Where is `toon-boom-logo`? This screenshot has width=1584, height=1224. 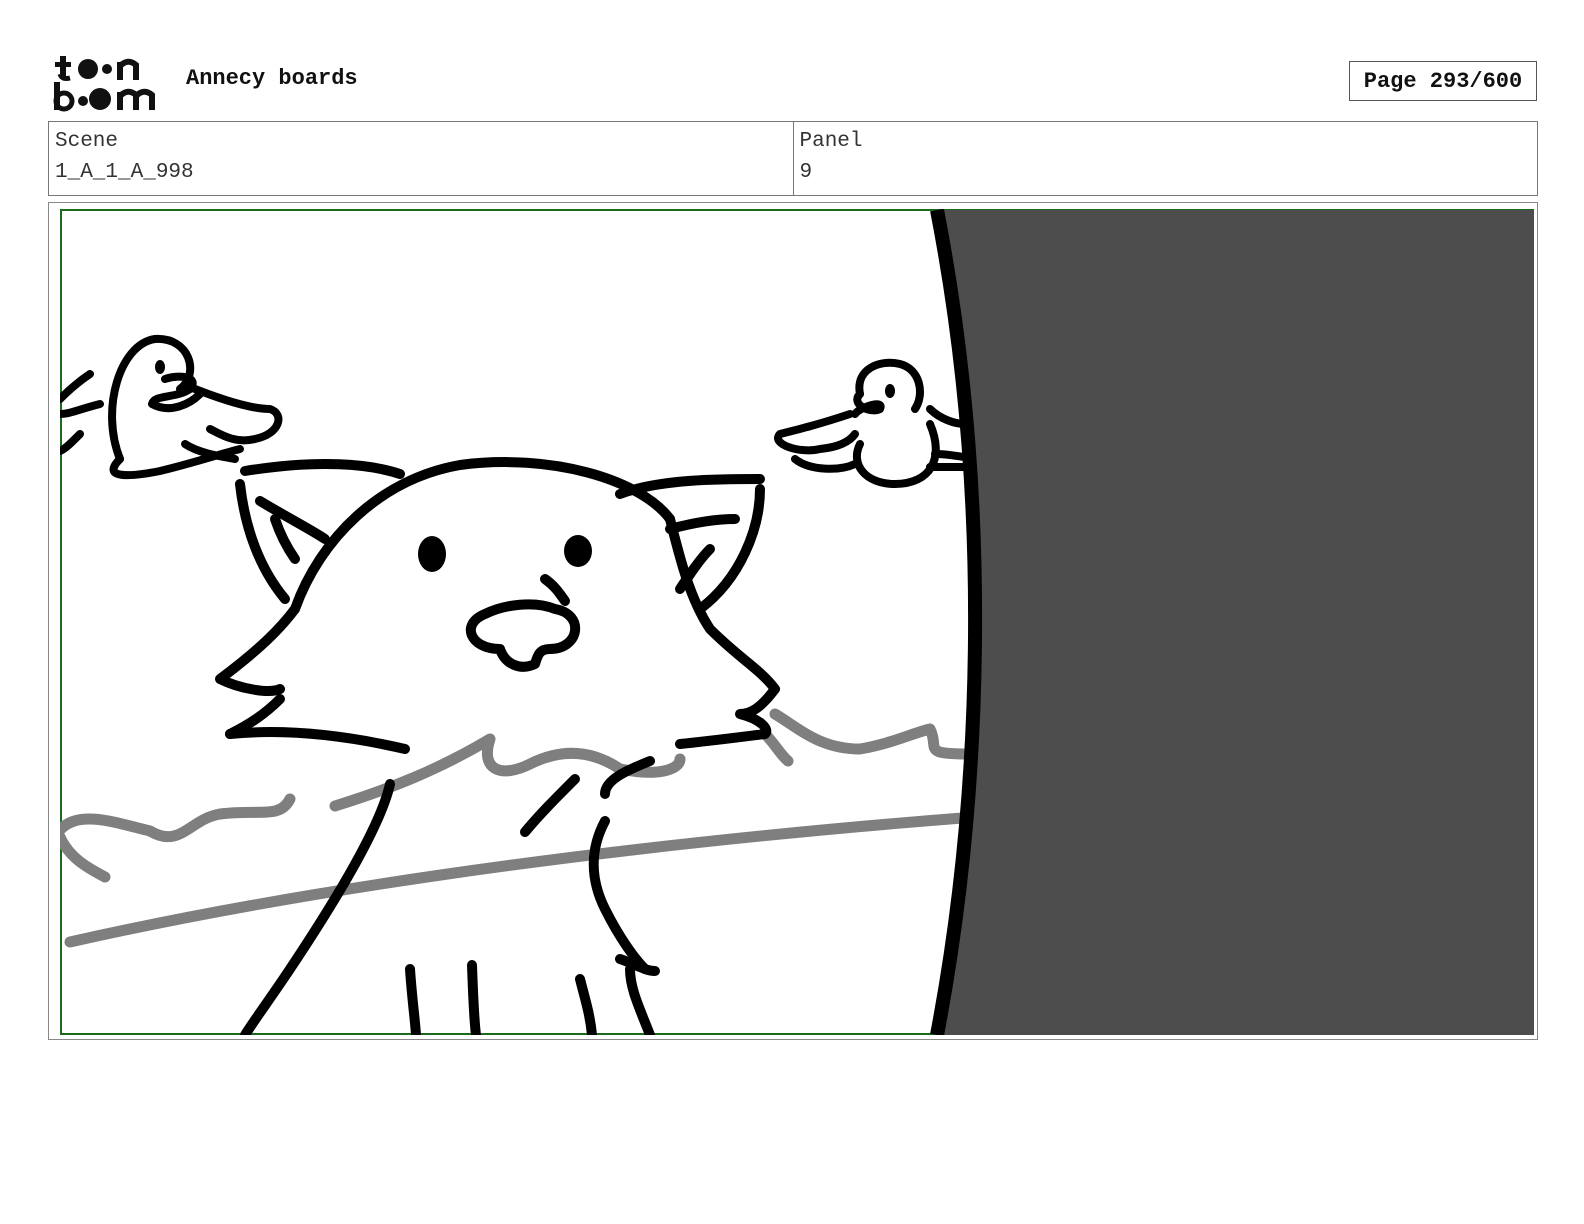 toon-boom-logo is located at coordinates (104, 84).